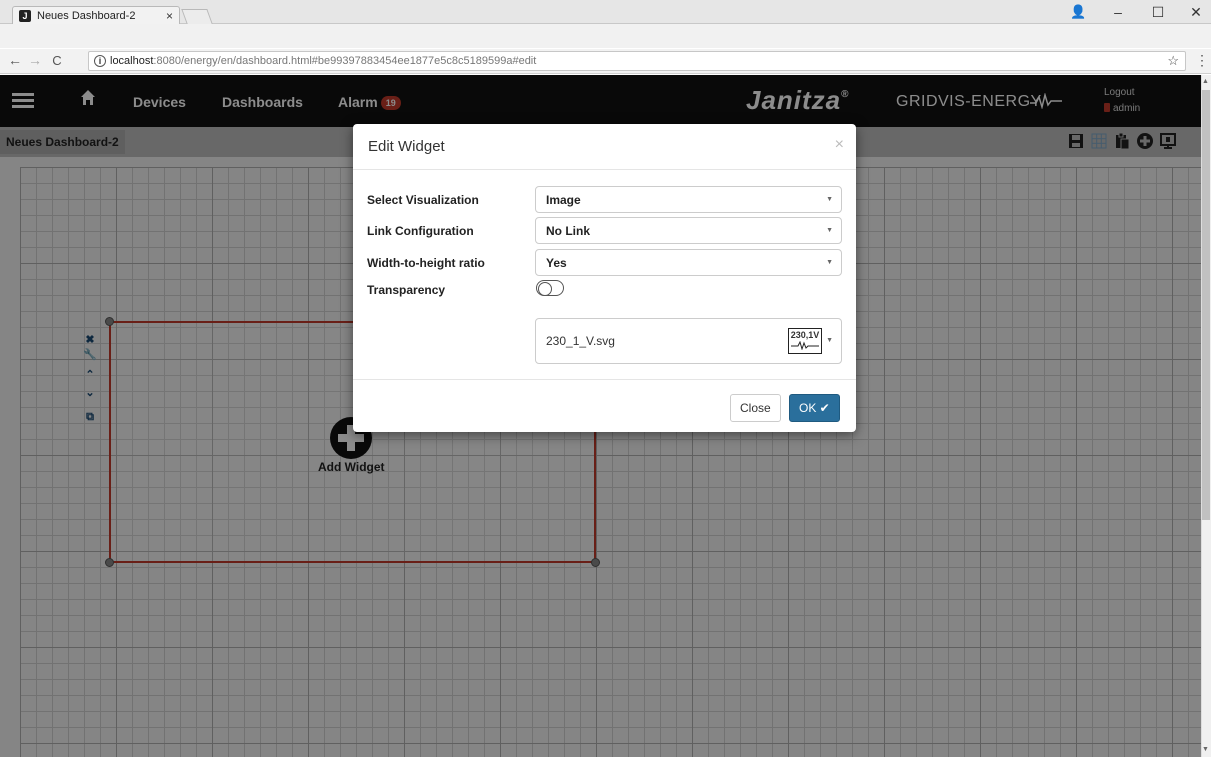 This screenshot has height=757, width=1211. Describe the element at coordinates (1078, 12) in the screenshot. I see `profile-icon: 👤` at that location.